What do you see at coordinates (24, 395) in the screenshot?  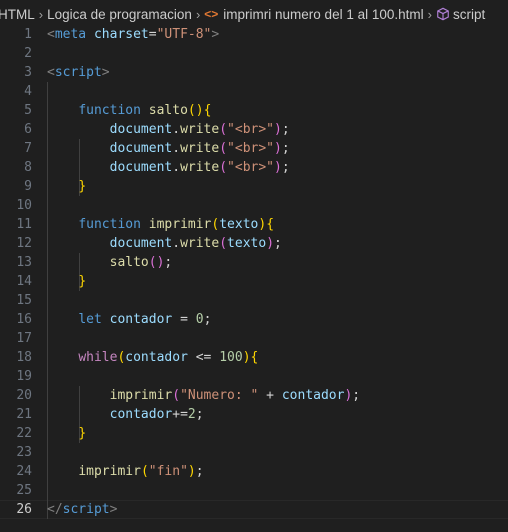 I see `line-number: 20` at bounding box center [24, 395].